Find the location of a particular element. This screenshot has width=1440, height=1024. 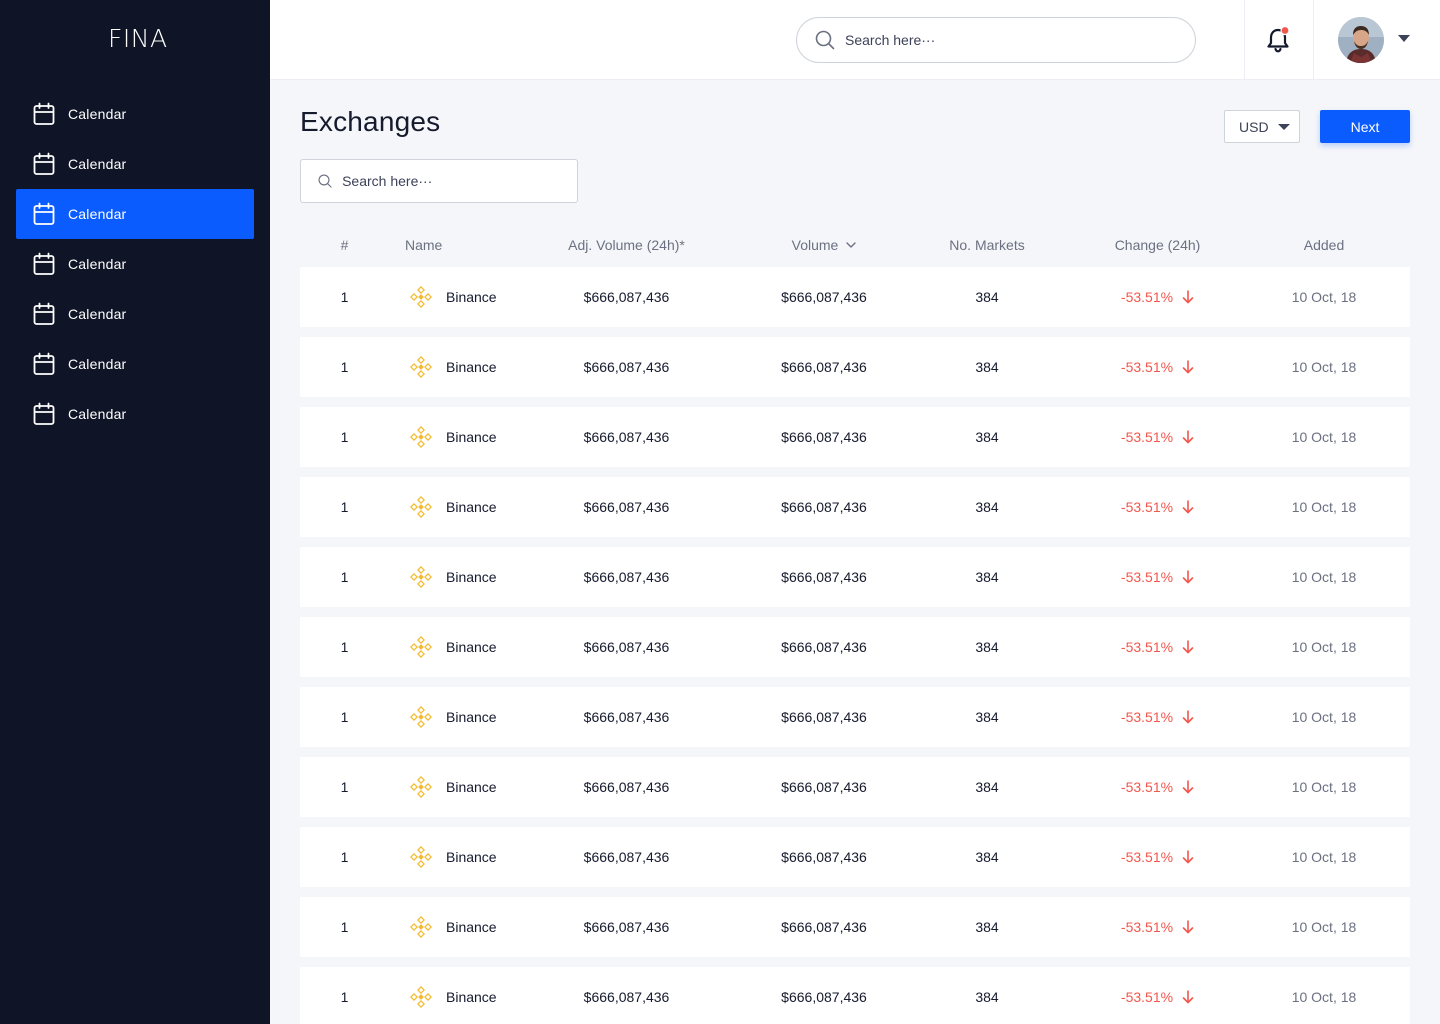

column-header-change: Change (24h) is located at coordinates (1157, 244).